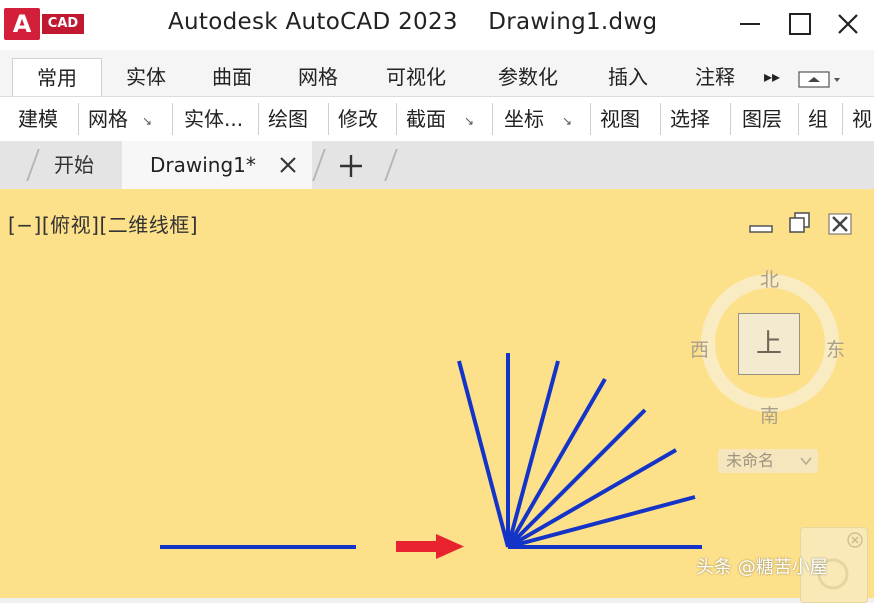  What do you see at coordinates (232, 77) in the screenshot?
I see `ribbon-tab-surface: 曲面` at bounding box center [232, 77].